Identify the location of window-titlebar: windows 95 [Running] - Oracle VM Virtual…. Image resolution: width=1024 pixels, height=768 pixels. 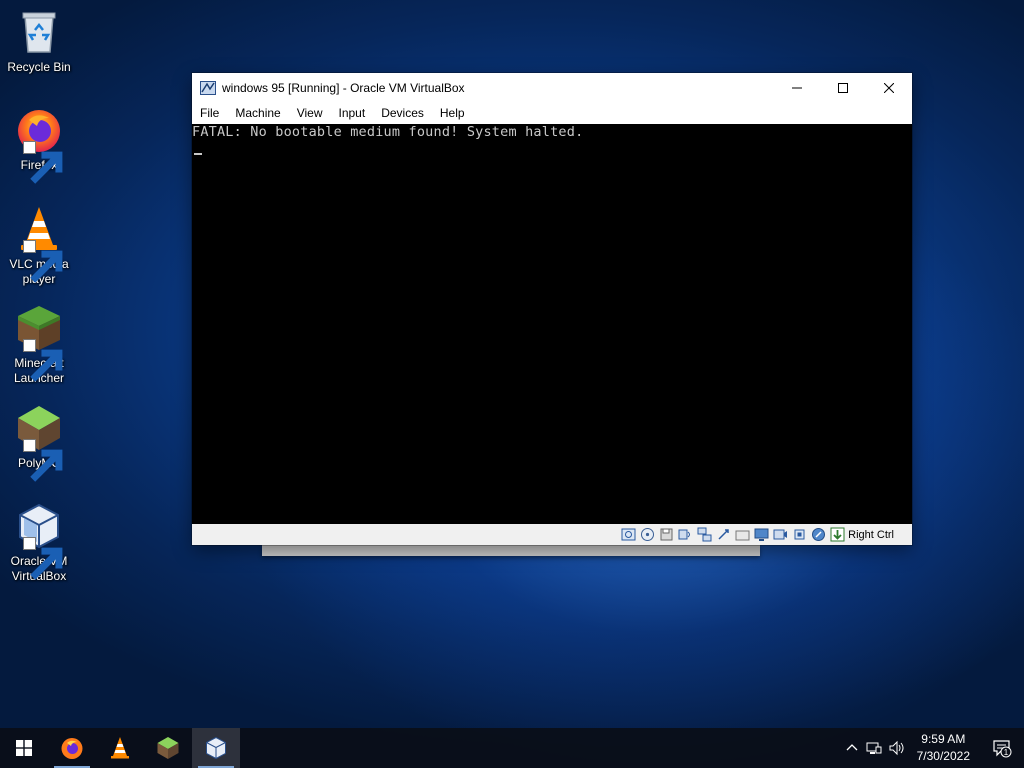
(552, 88).